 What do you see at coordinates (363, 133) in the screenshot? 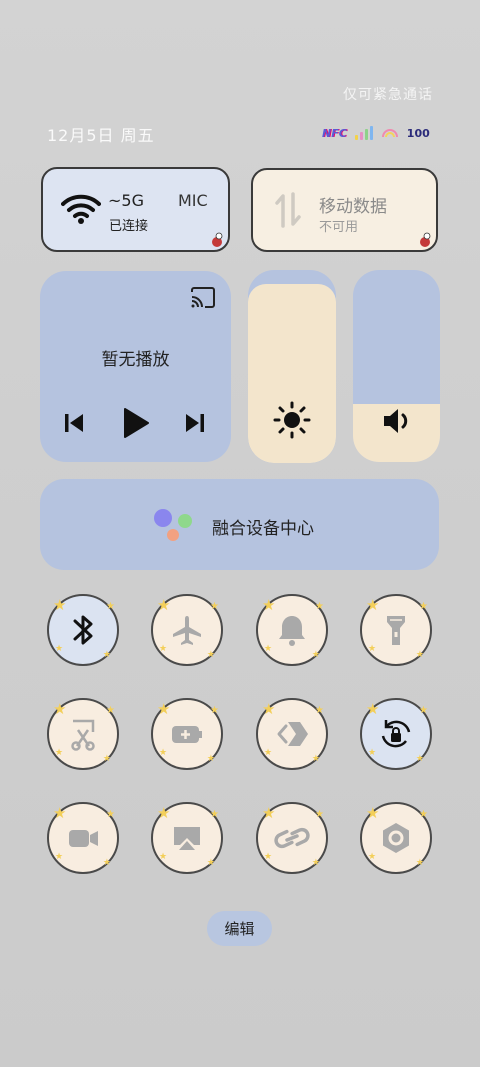
I see `signal-icon` at bounding box center [363, 133].